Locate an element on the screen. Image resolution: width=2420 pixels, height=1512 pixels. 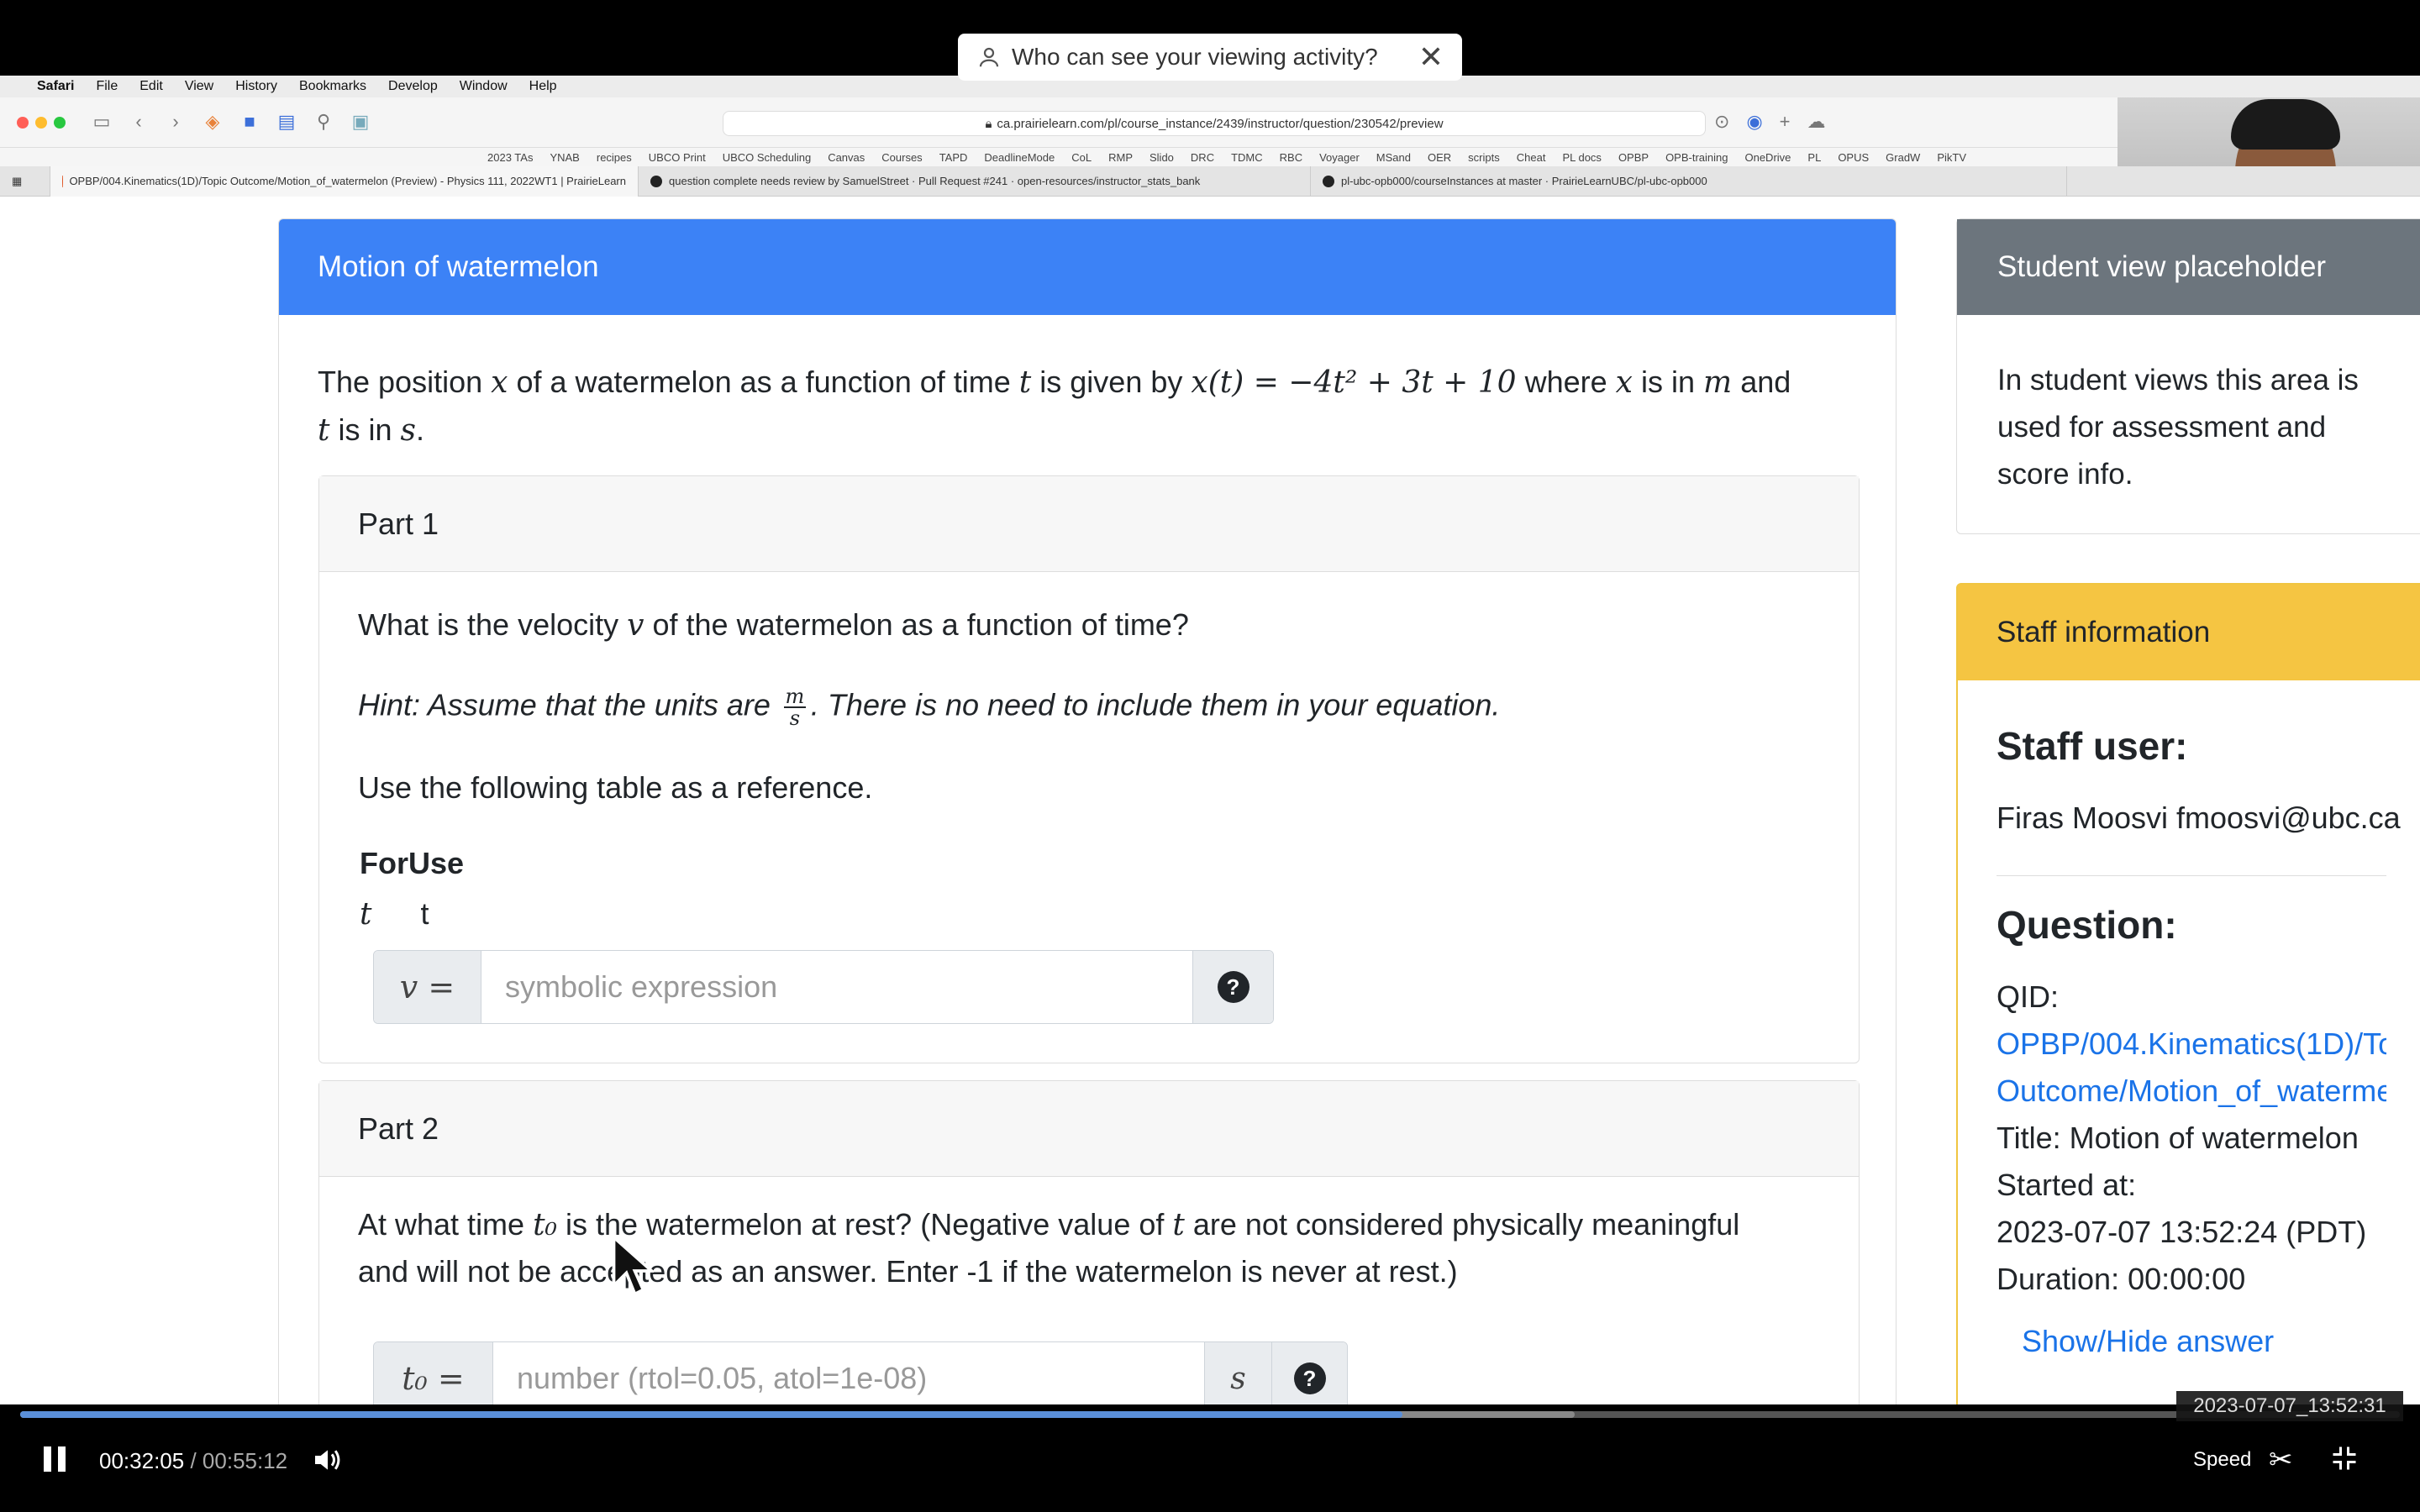
question-icon: ? is located at coordinates (1233, 987).